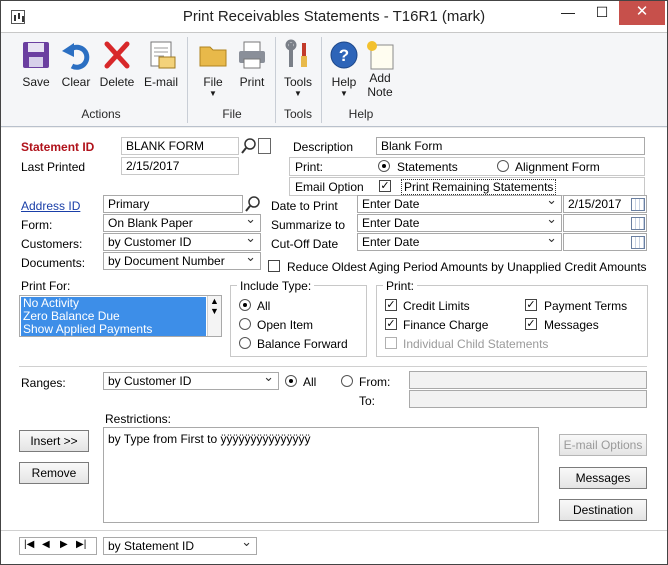  Describe the element at coordinates (249, 146) in the screenshot. I see `lookup-icon` at that location.